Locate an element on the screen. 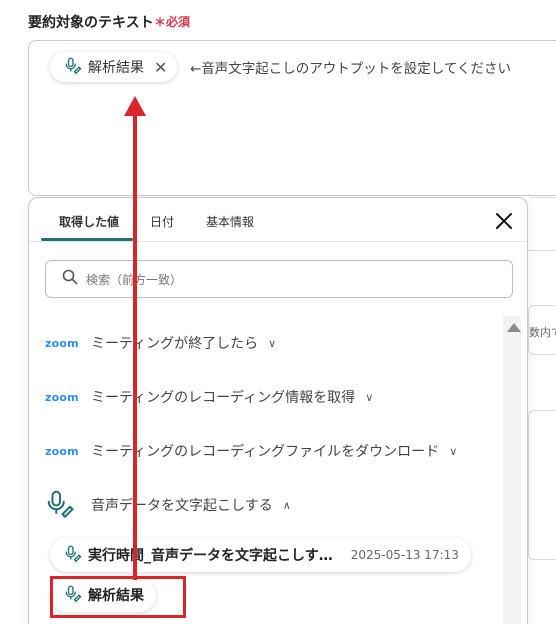  list-item: zoom ミーティングのレコーディングファイルをダウンロード ∨ is located at coordinates (251, 451).